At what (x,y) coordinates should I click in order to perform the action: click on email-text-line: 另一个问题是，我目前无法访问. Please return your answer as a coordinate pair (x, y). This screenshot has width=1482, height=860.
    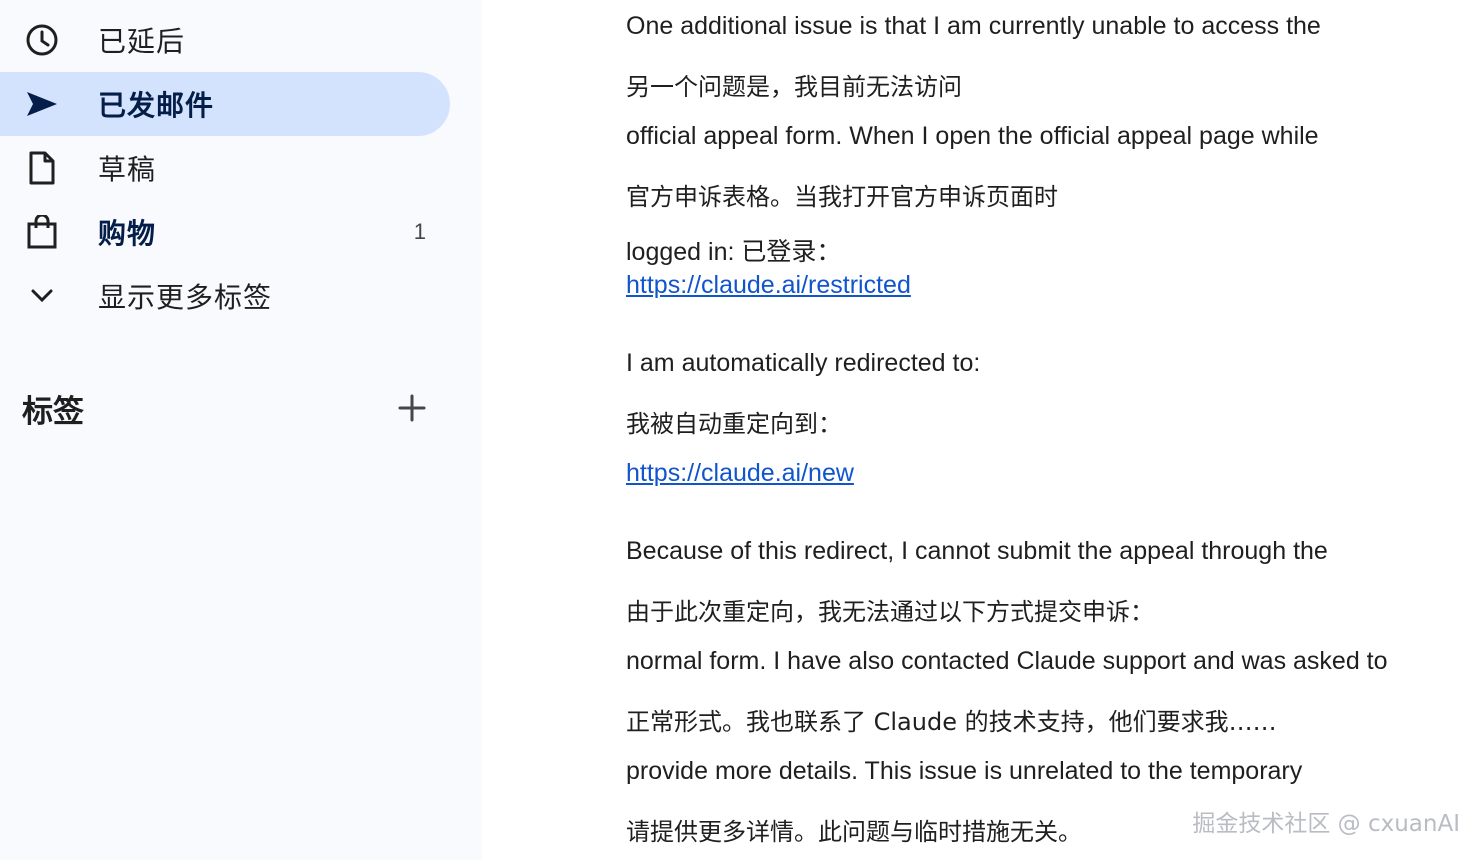
    Looking at the image, I should click on (794, 87).